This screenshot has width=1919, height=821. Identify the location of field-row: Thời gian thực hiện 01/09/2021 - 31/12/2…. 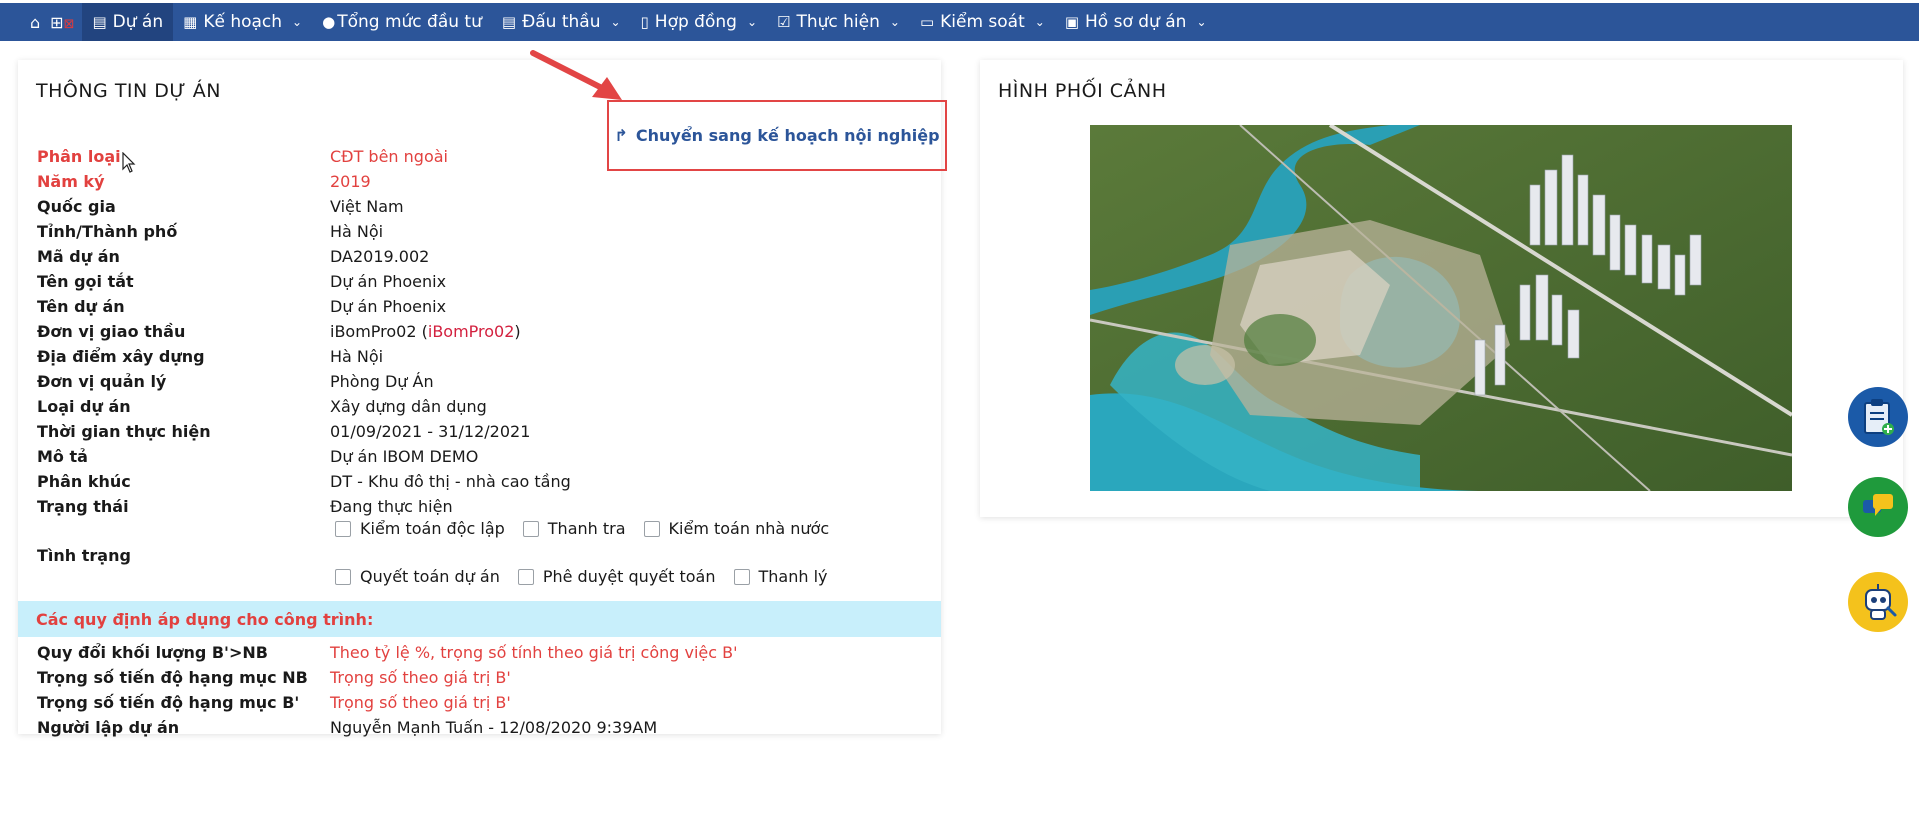
(304, 431).